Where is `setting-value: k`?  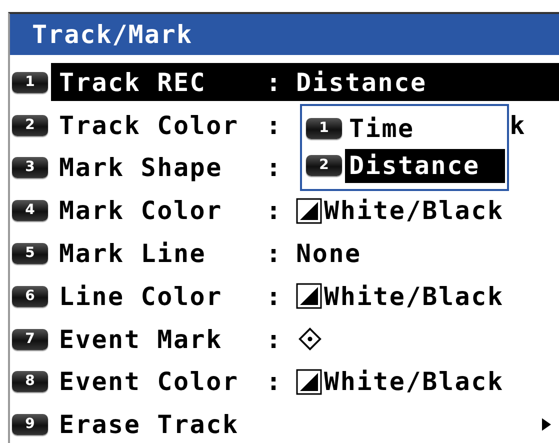
setting-value: k is located at coordinates (518, 125).